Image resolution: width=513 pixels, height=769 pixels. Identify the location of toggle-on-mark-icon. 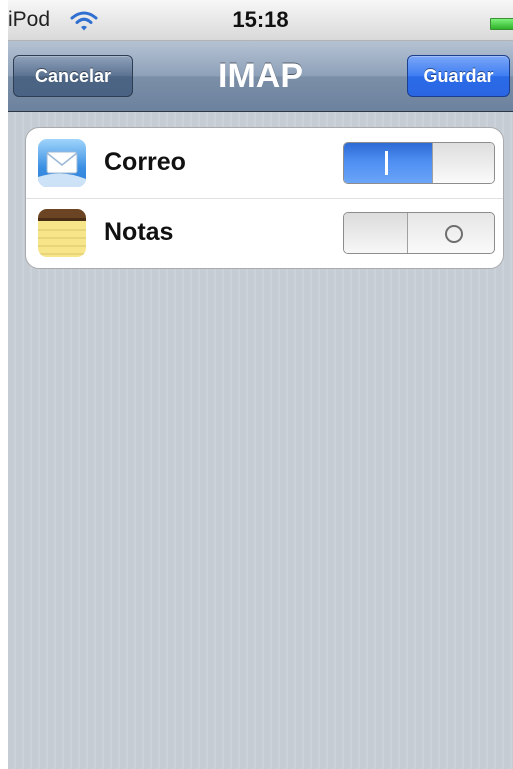
(386, 163).